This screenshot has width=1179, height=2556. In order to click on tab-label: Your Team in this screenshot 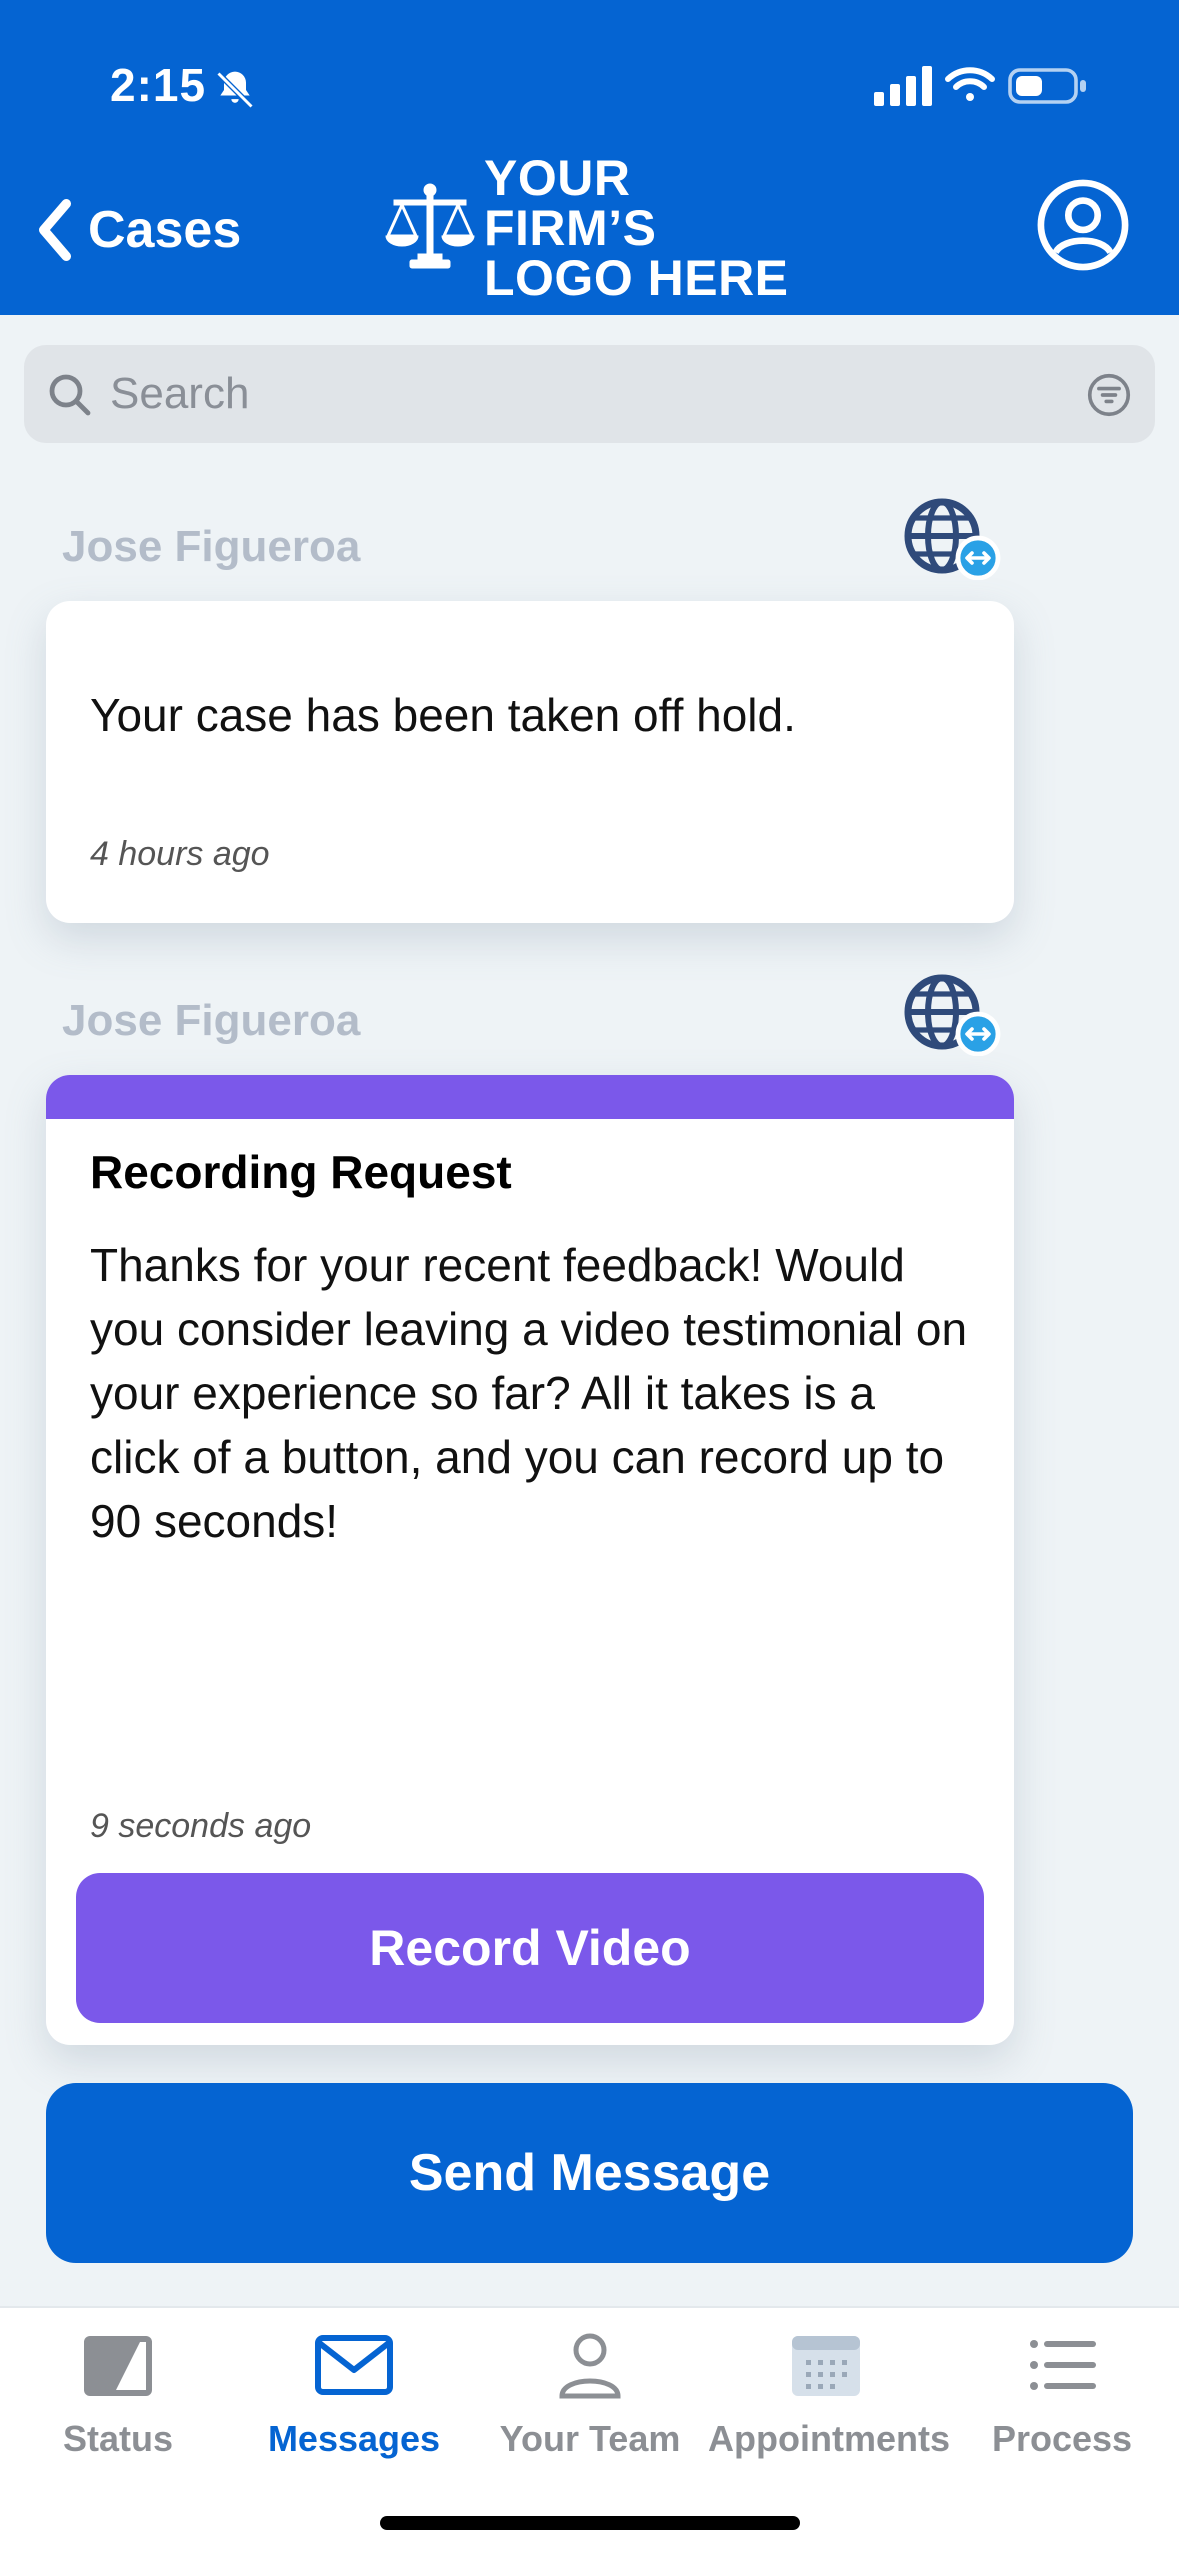, I will do `click(590, 2438)`.